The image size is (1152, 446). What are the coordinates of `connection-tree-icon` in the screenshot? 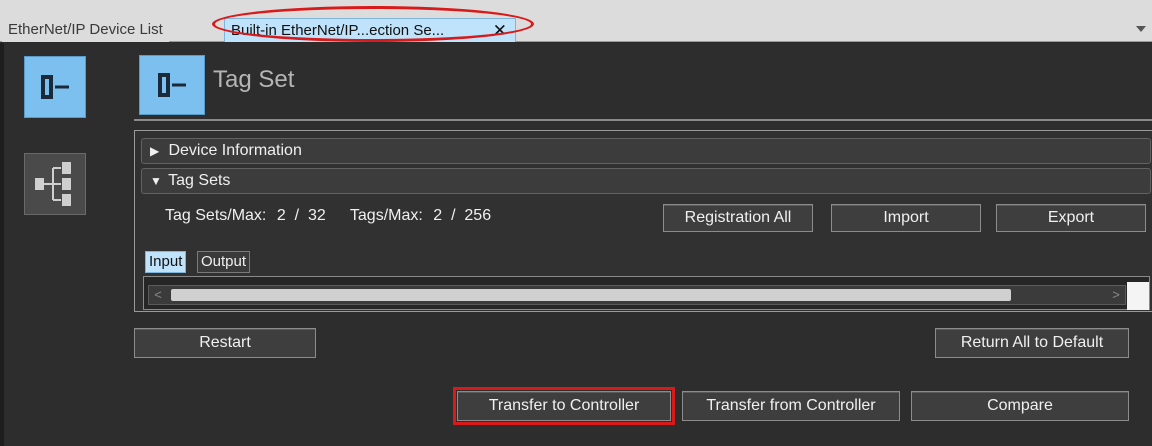 It's located at (53, 184).